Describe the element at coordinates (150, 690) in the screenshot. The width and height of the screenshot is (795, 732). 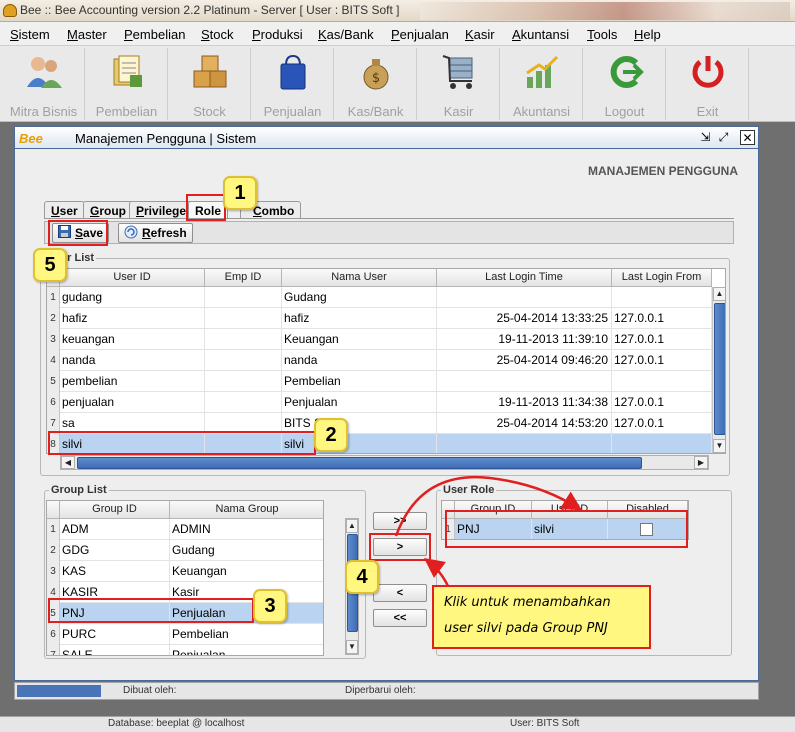
I see `created-by: Dibuat oleh:` at that location.